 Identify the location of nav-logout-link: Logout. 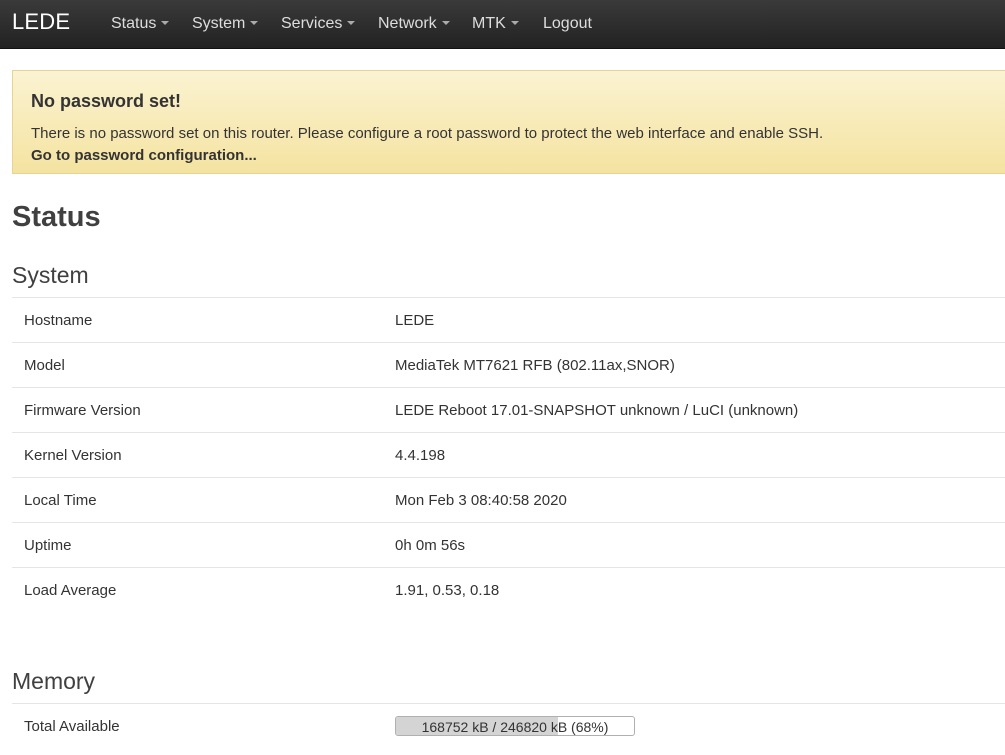
(567, 24).